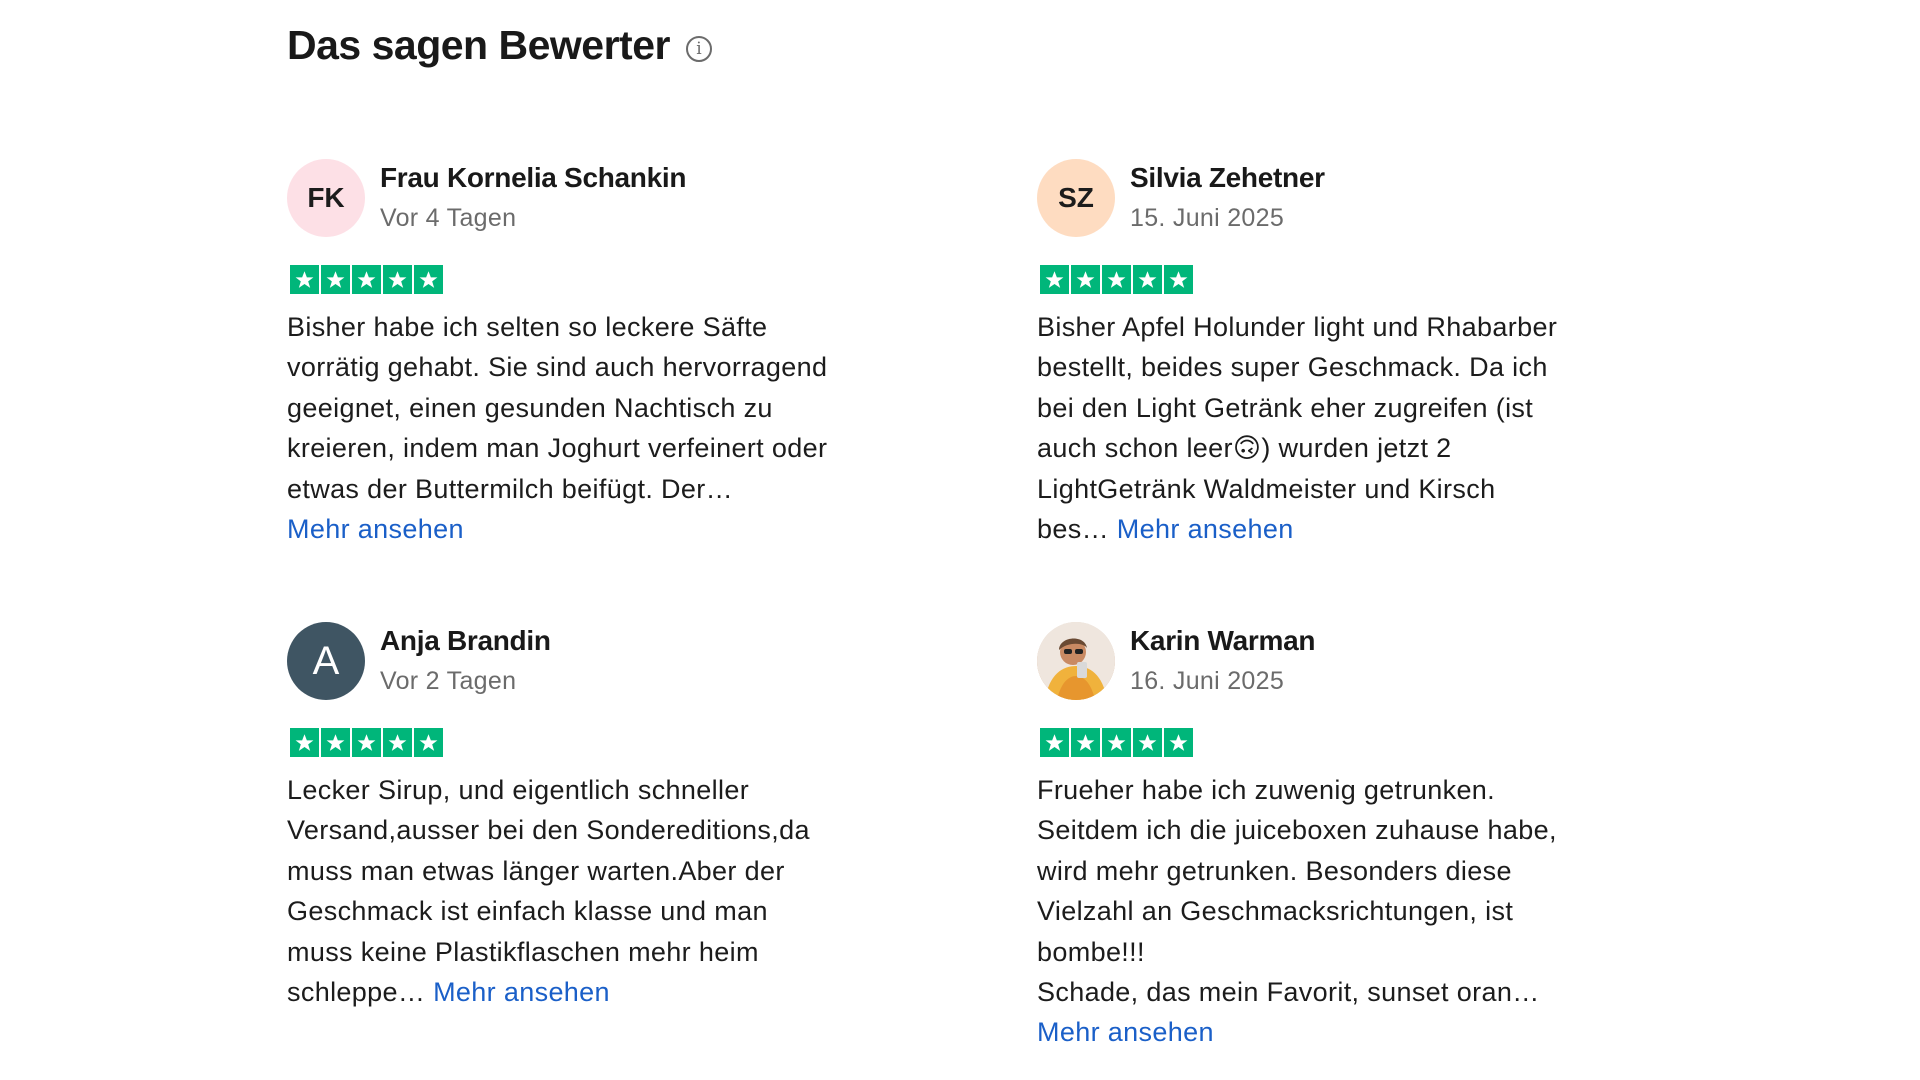 The width and height of the screenshot is (1920, 1080). What do you see at coordinates (1091, 951) in the screenshot?
I see `review-text-line: bombe!!!` at bounding box center [1091, 951].